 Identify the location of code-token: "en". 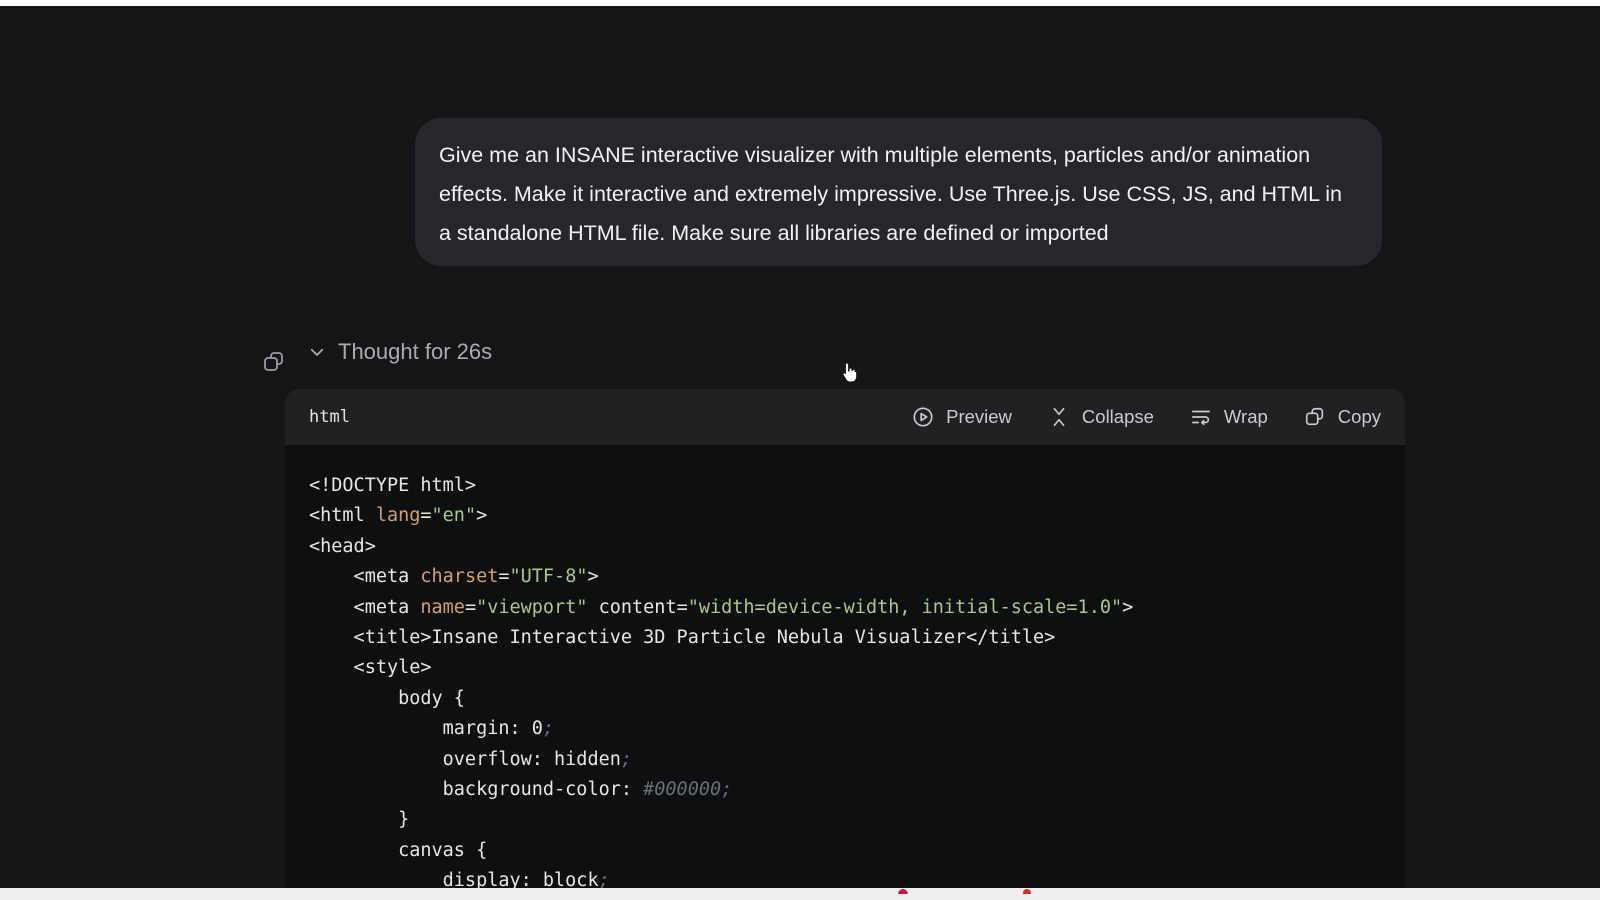
(454, 516).